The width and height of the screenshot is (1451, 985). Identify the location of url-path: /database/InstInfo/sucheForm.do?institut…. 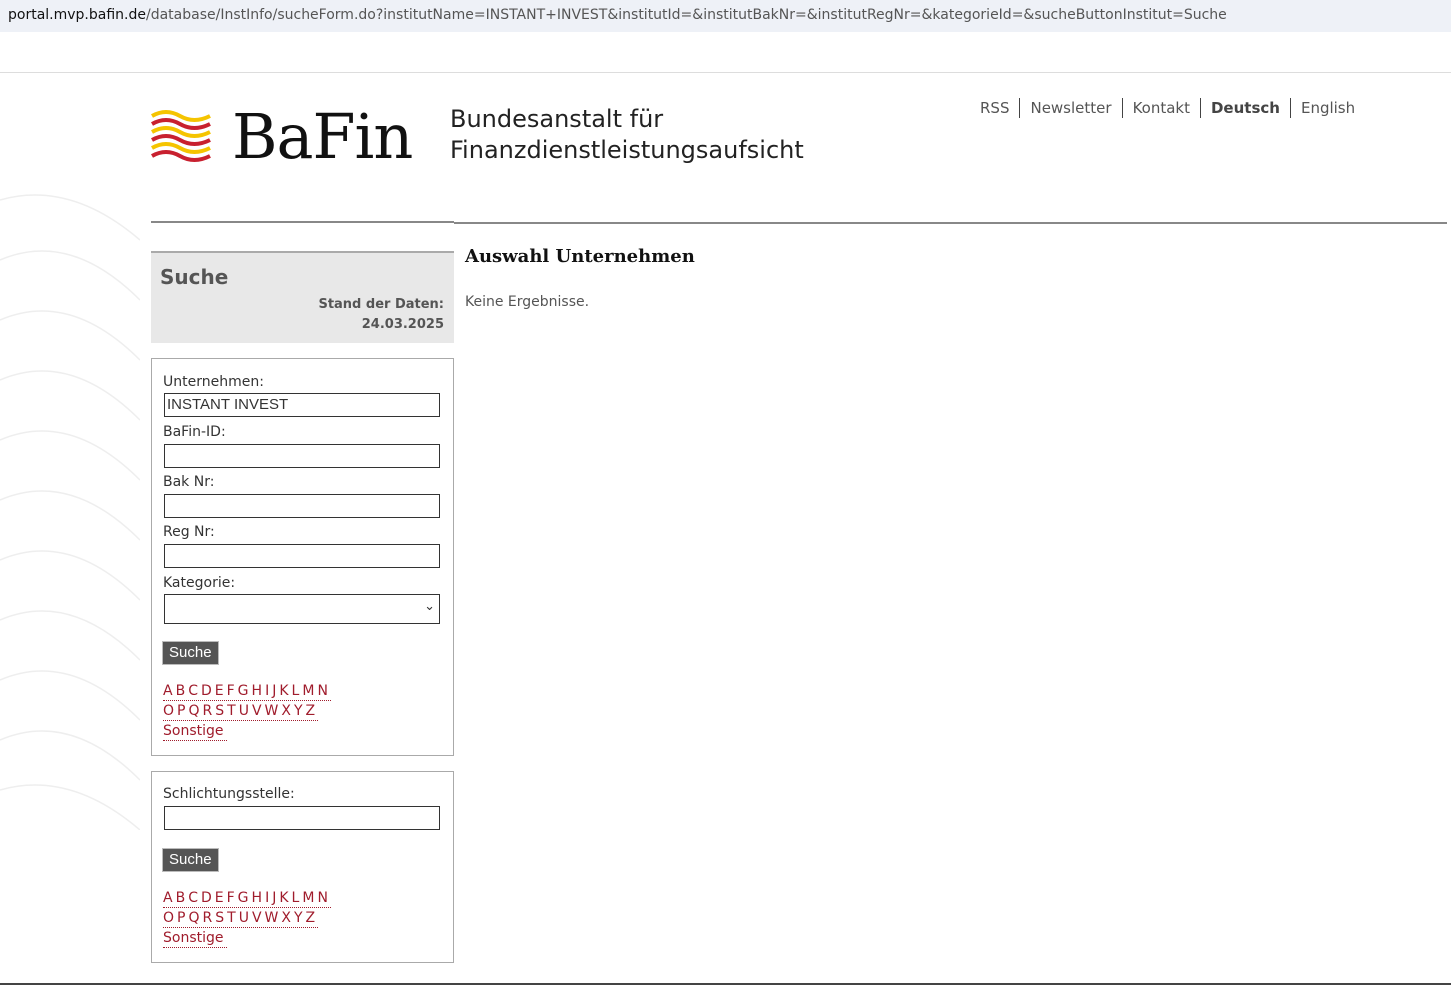
(686, 15).